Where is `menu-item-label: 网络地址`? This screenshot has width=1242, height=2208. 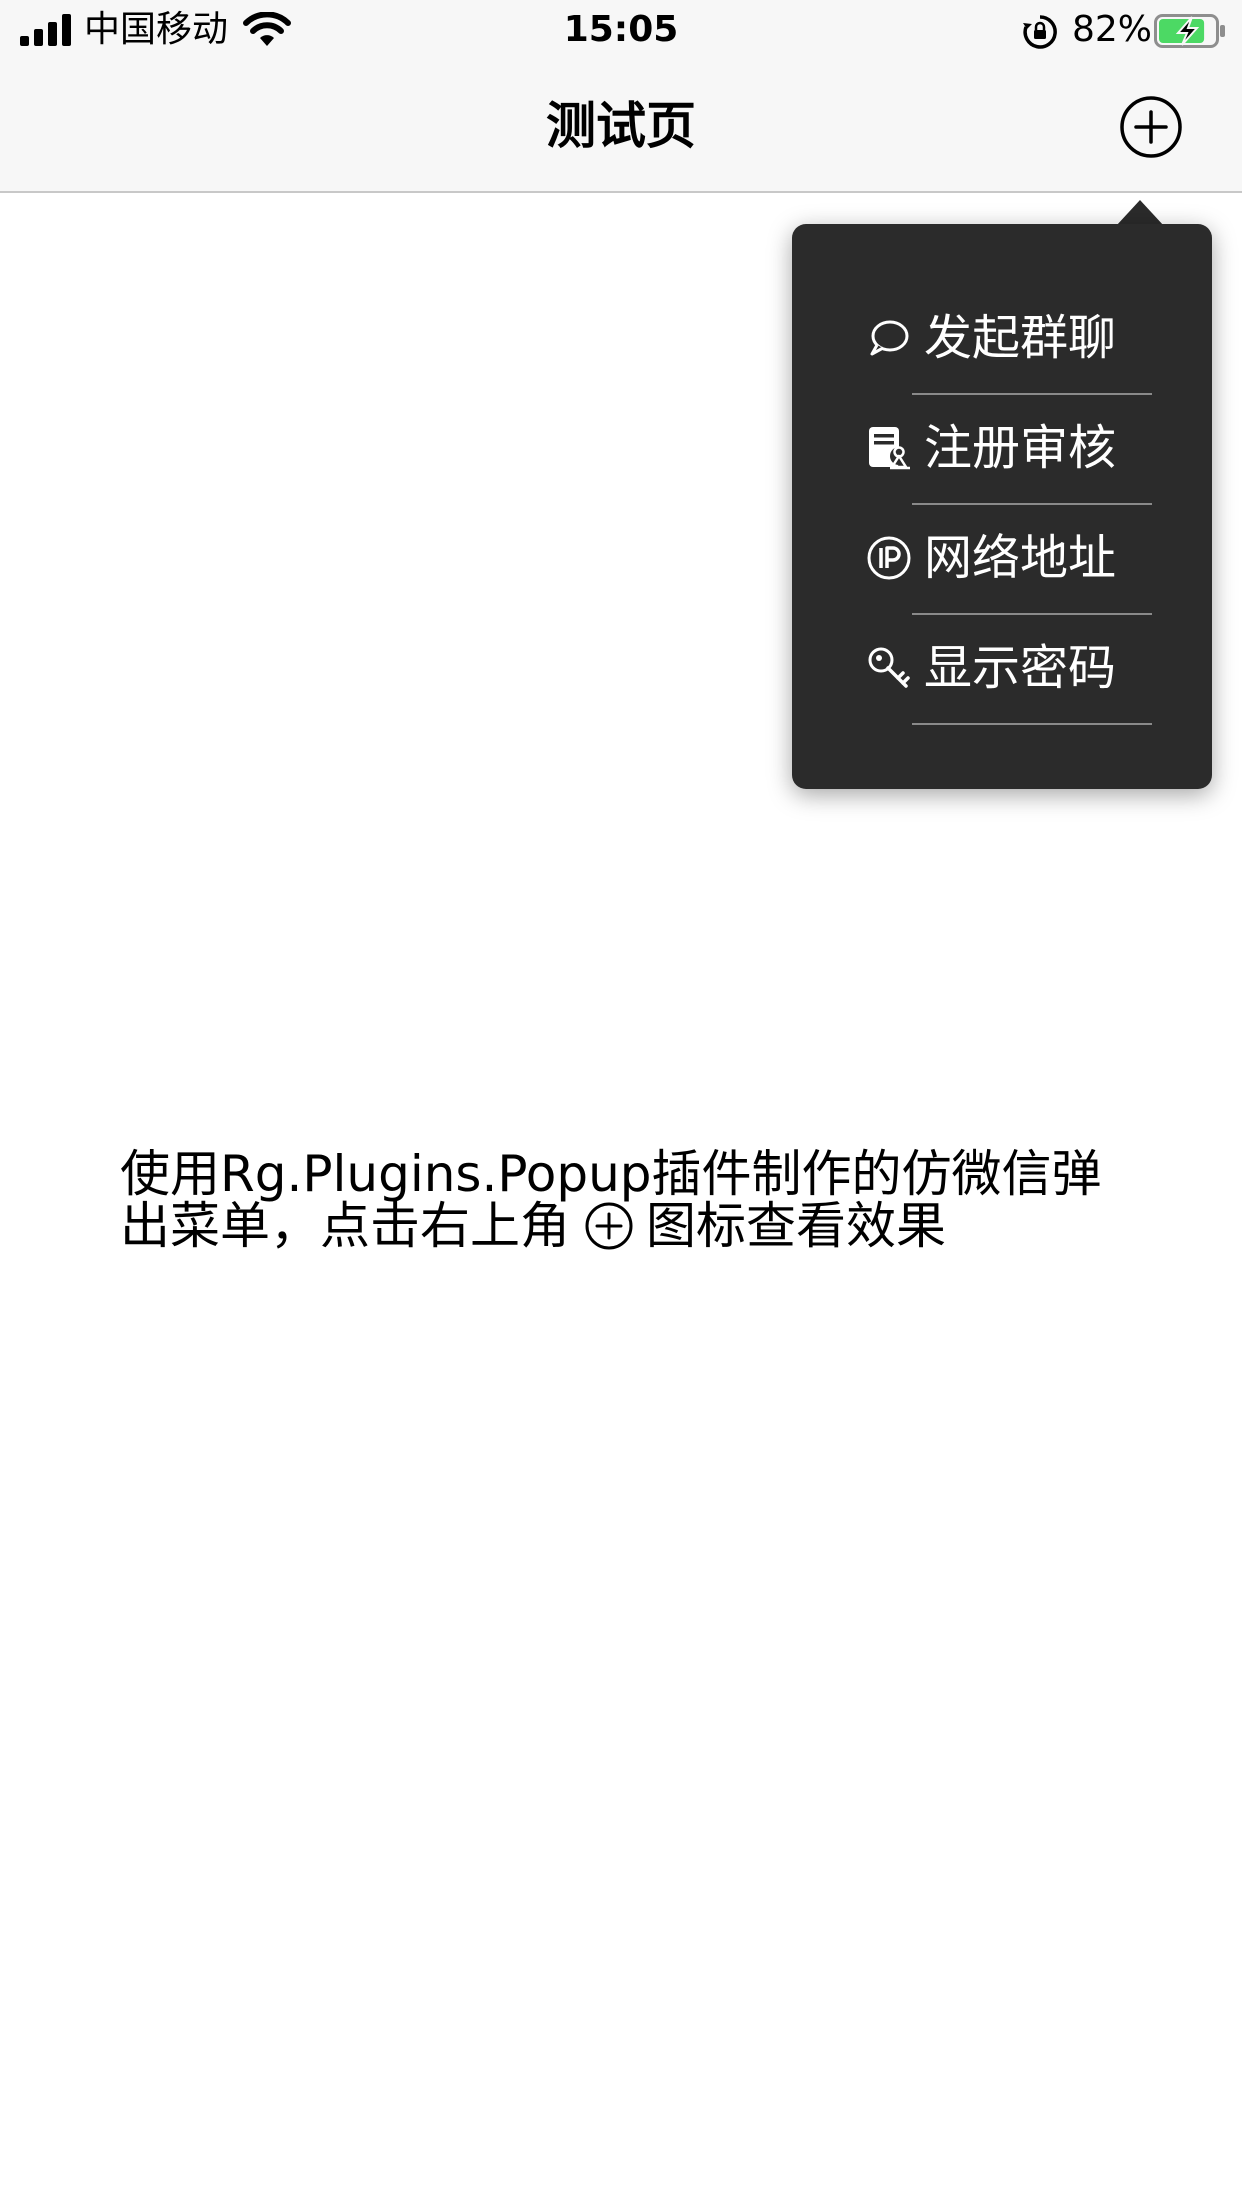
menu-item-label: 网络地址 is located at coordinates (1020, 558).